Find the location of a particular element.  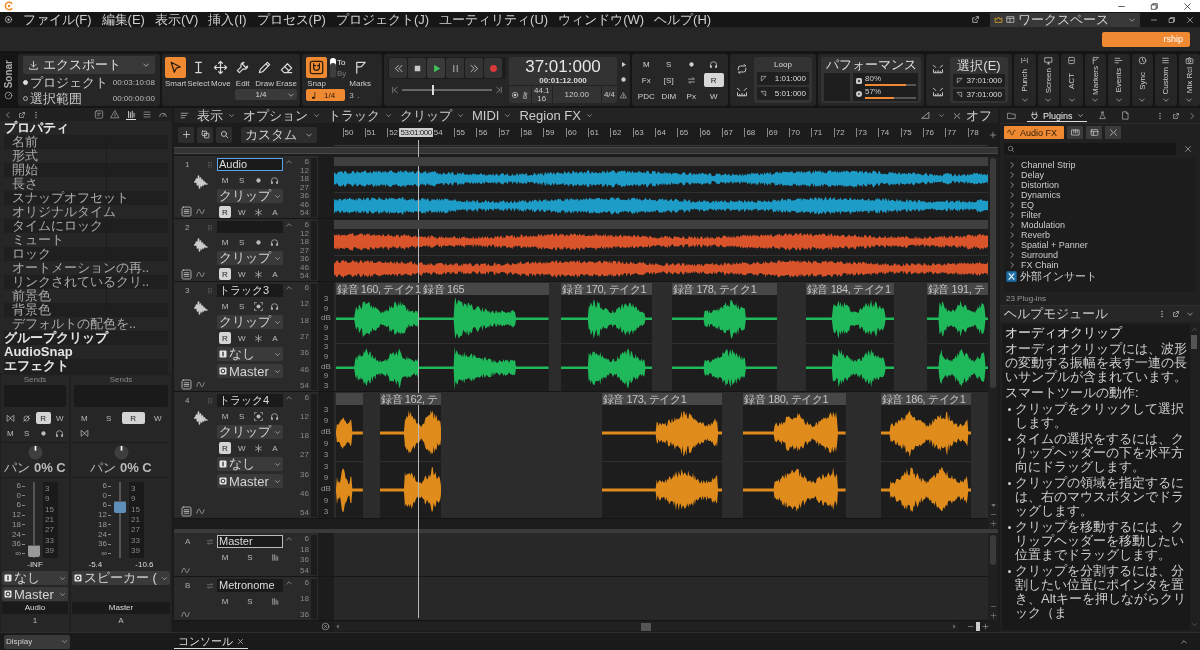

tool-button: Draw is located at coordinates (265, 72).